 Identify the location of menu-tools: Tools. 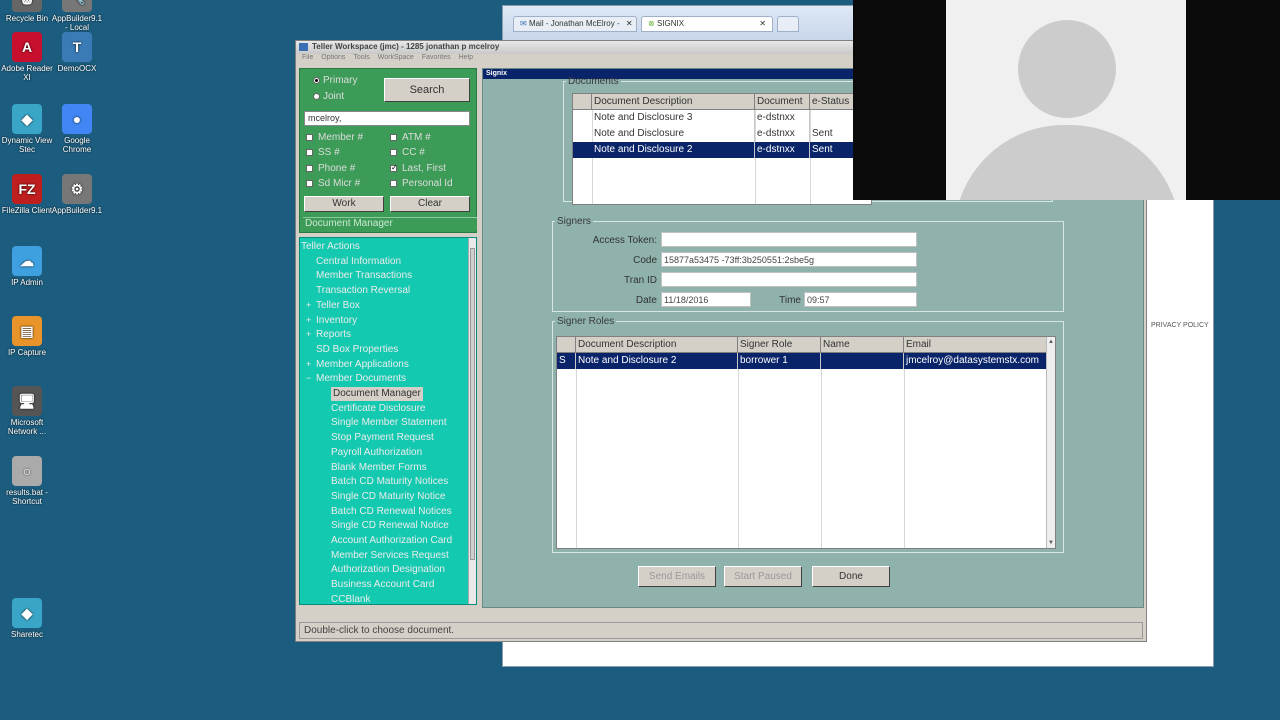
(361, 59).